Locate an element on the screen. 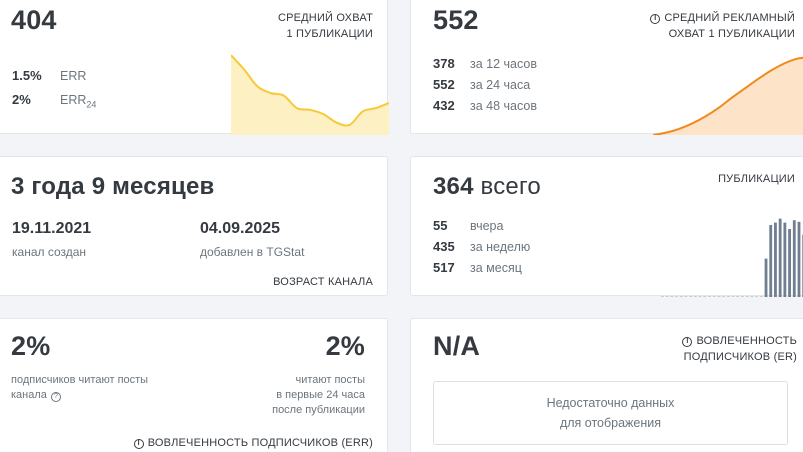 The width and height of the screenshot is (803, 452). err24-row: 2% ERR24 is located at coordinates (54, 101).